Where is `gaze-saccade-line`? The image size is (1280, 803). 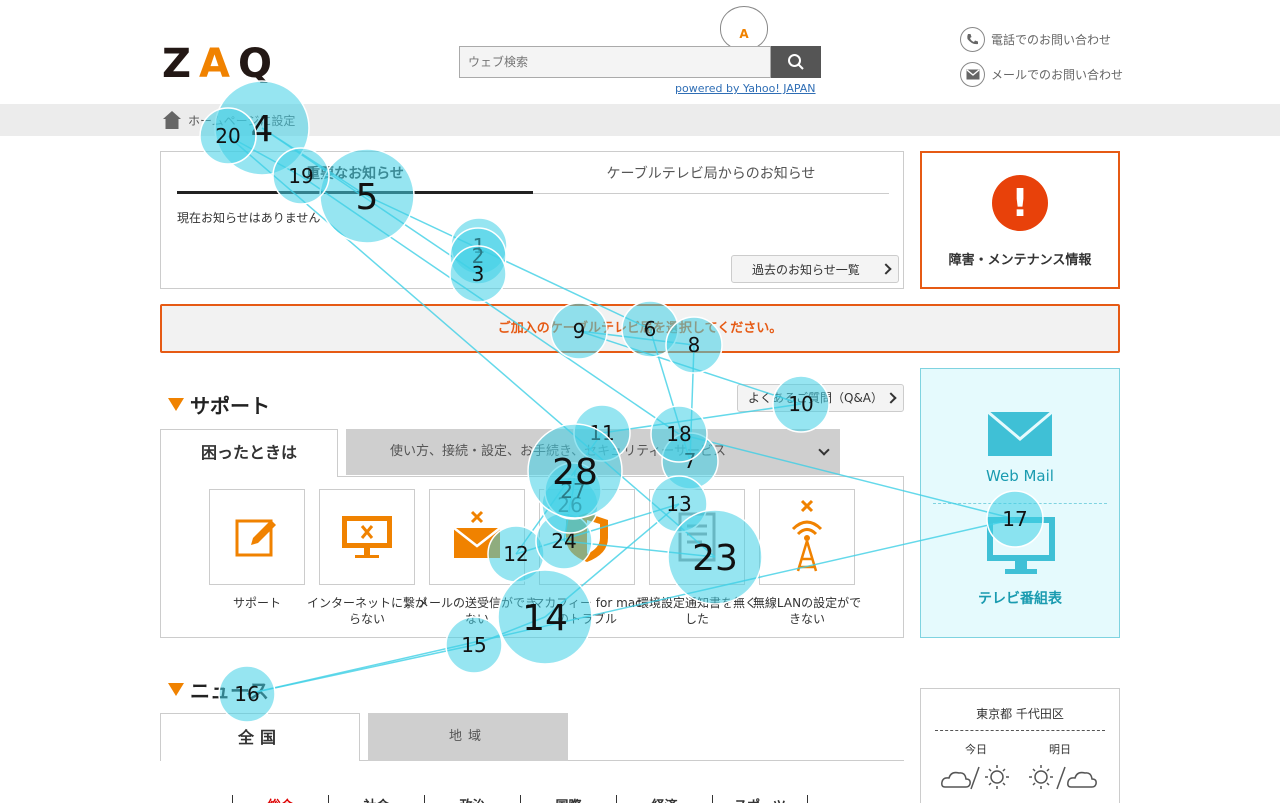 gaze-saccade-line is located at coordinates (360, 669).